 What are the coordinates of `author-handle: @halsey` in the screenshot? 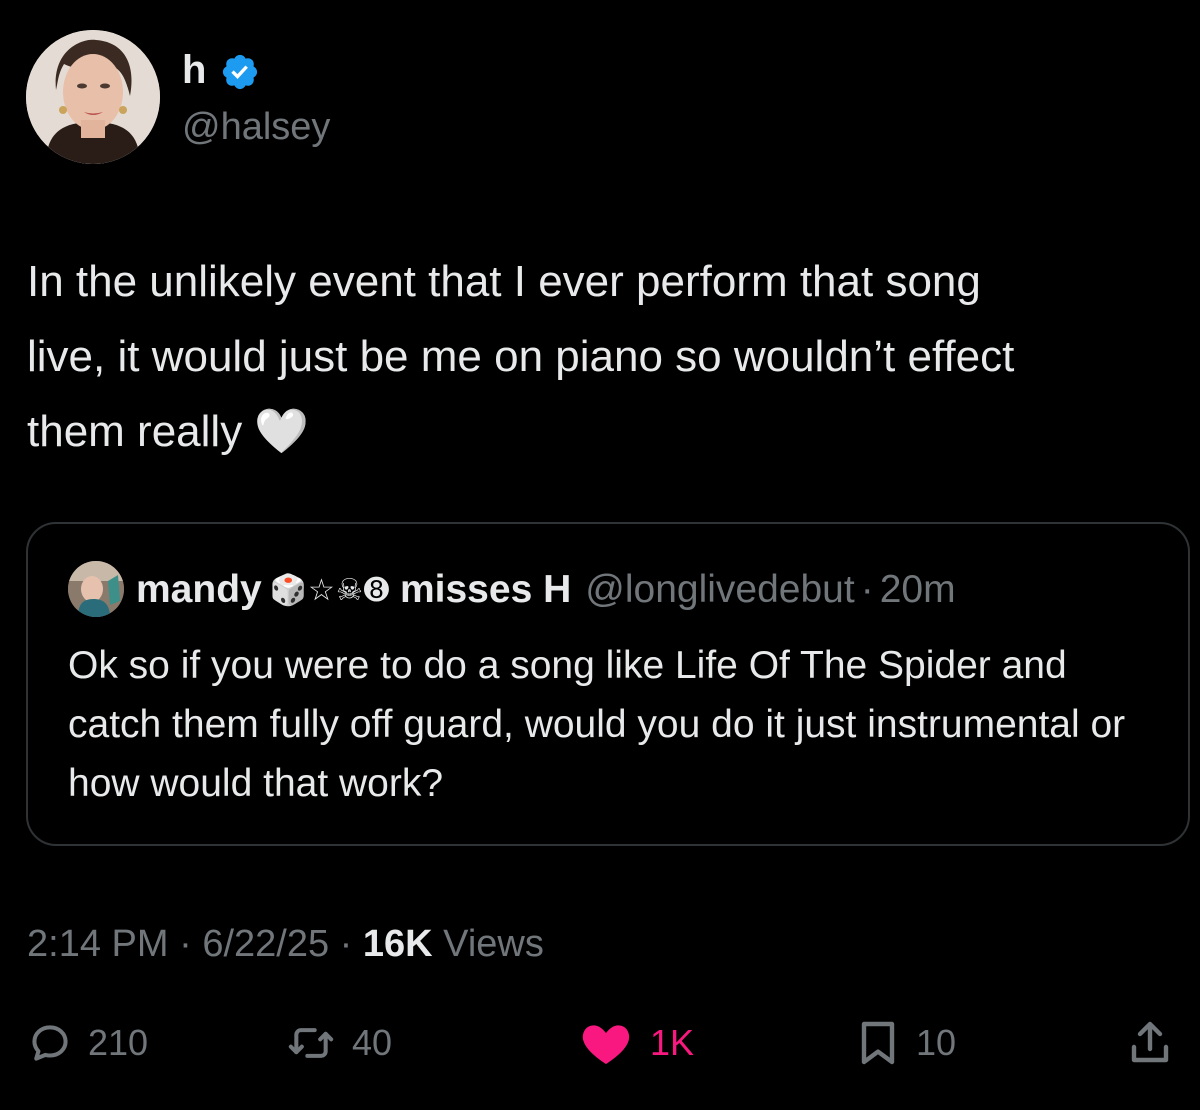 It's located at (256, 127).